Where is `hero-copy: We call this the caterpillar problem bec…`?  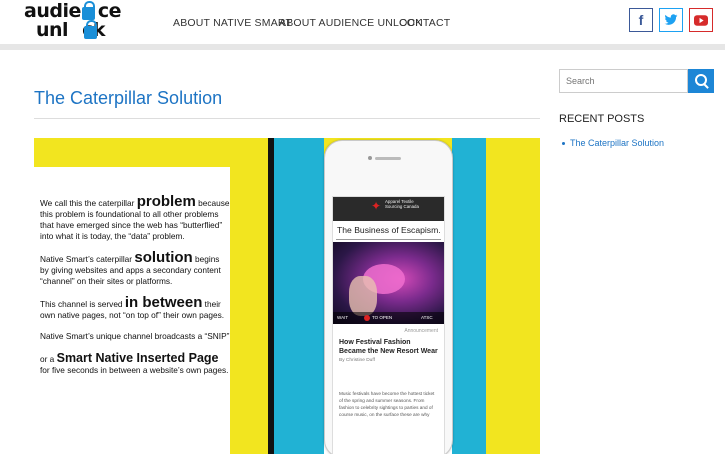 hero-copy: We call this the caterpillar problem bec… is located at coordinates (135, 289).